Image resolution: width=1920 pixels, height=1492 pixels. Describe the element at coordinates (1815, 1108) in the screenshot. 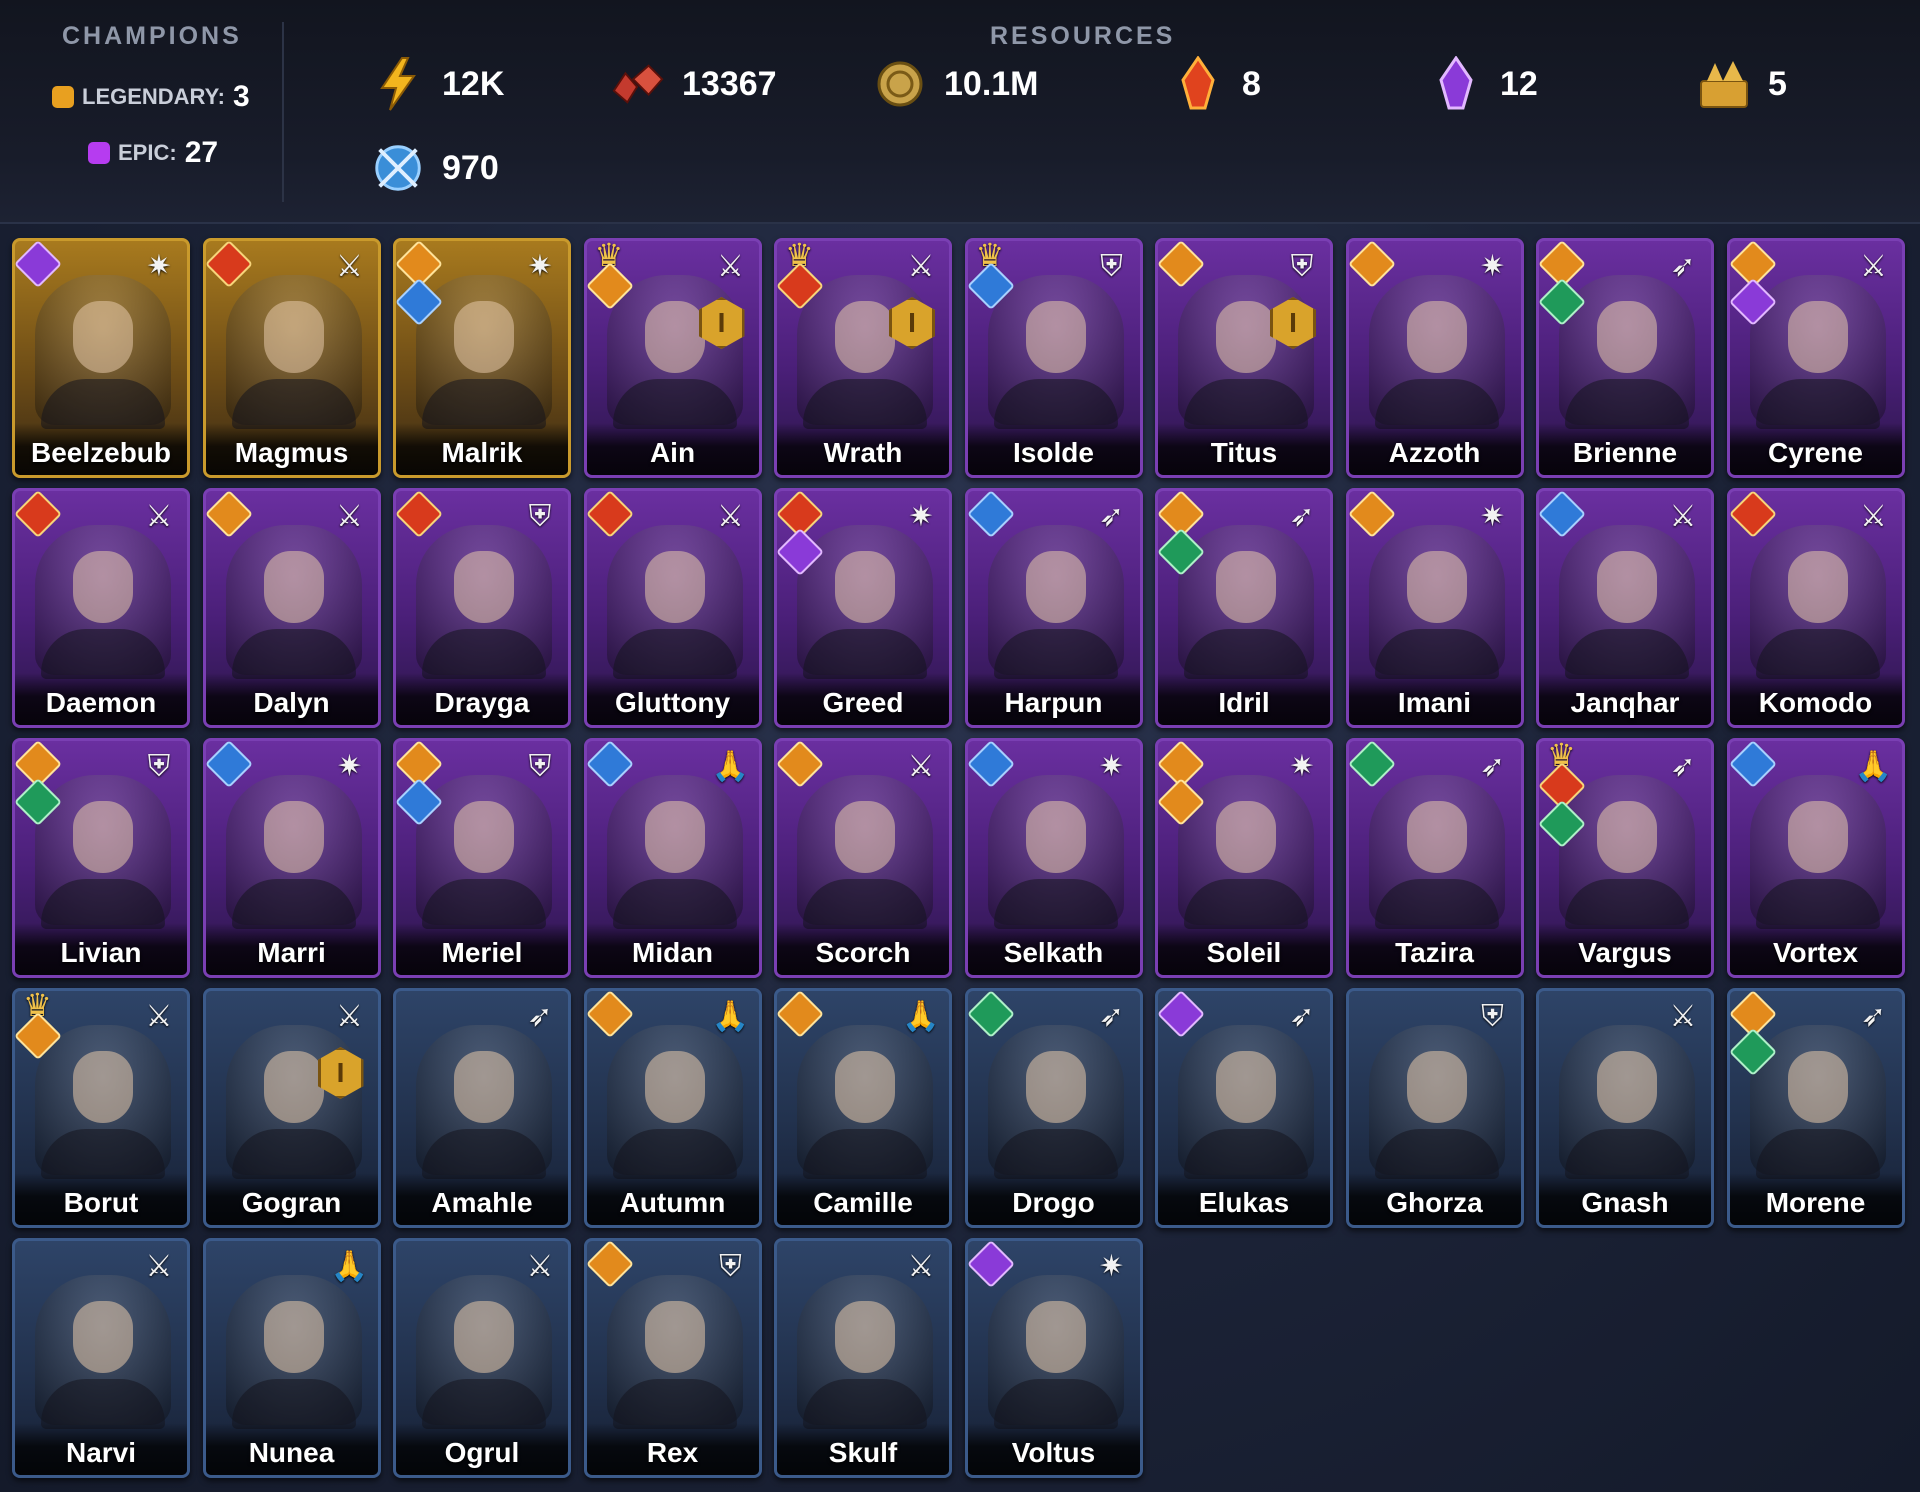

I see `champion-card-morene: ➶ Morene` at that location.